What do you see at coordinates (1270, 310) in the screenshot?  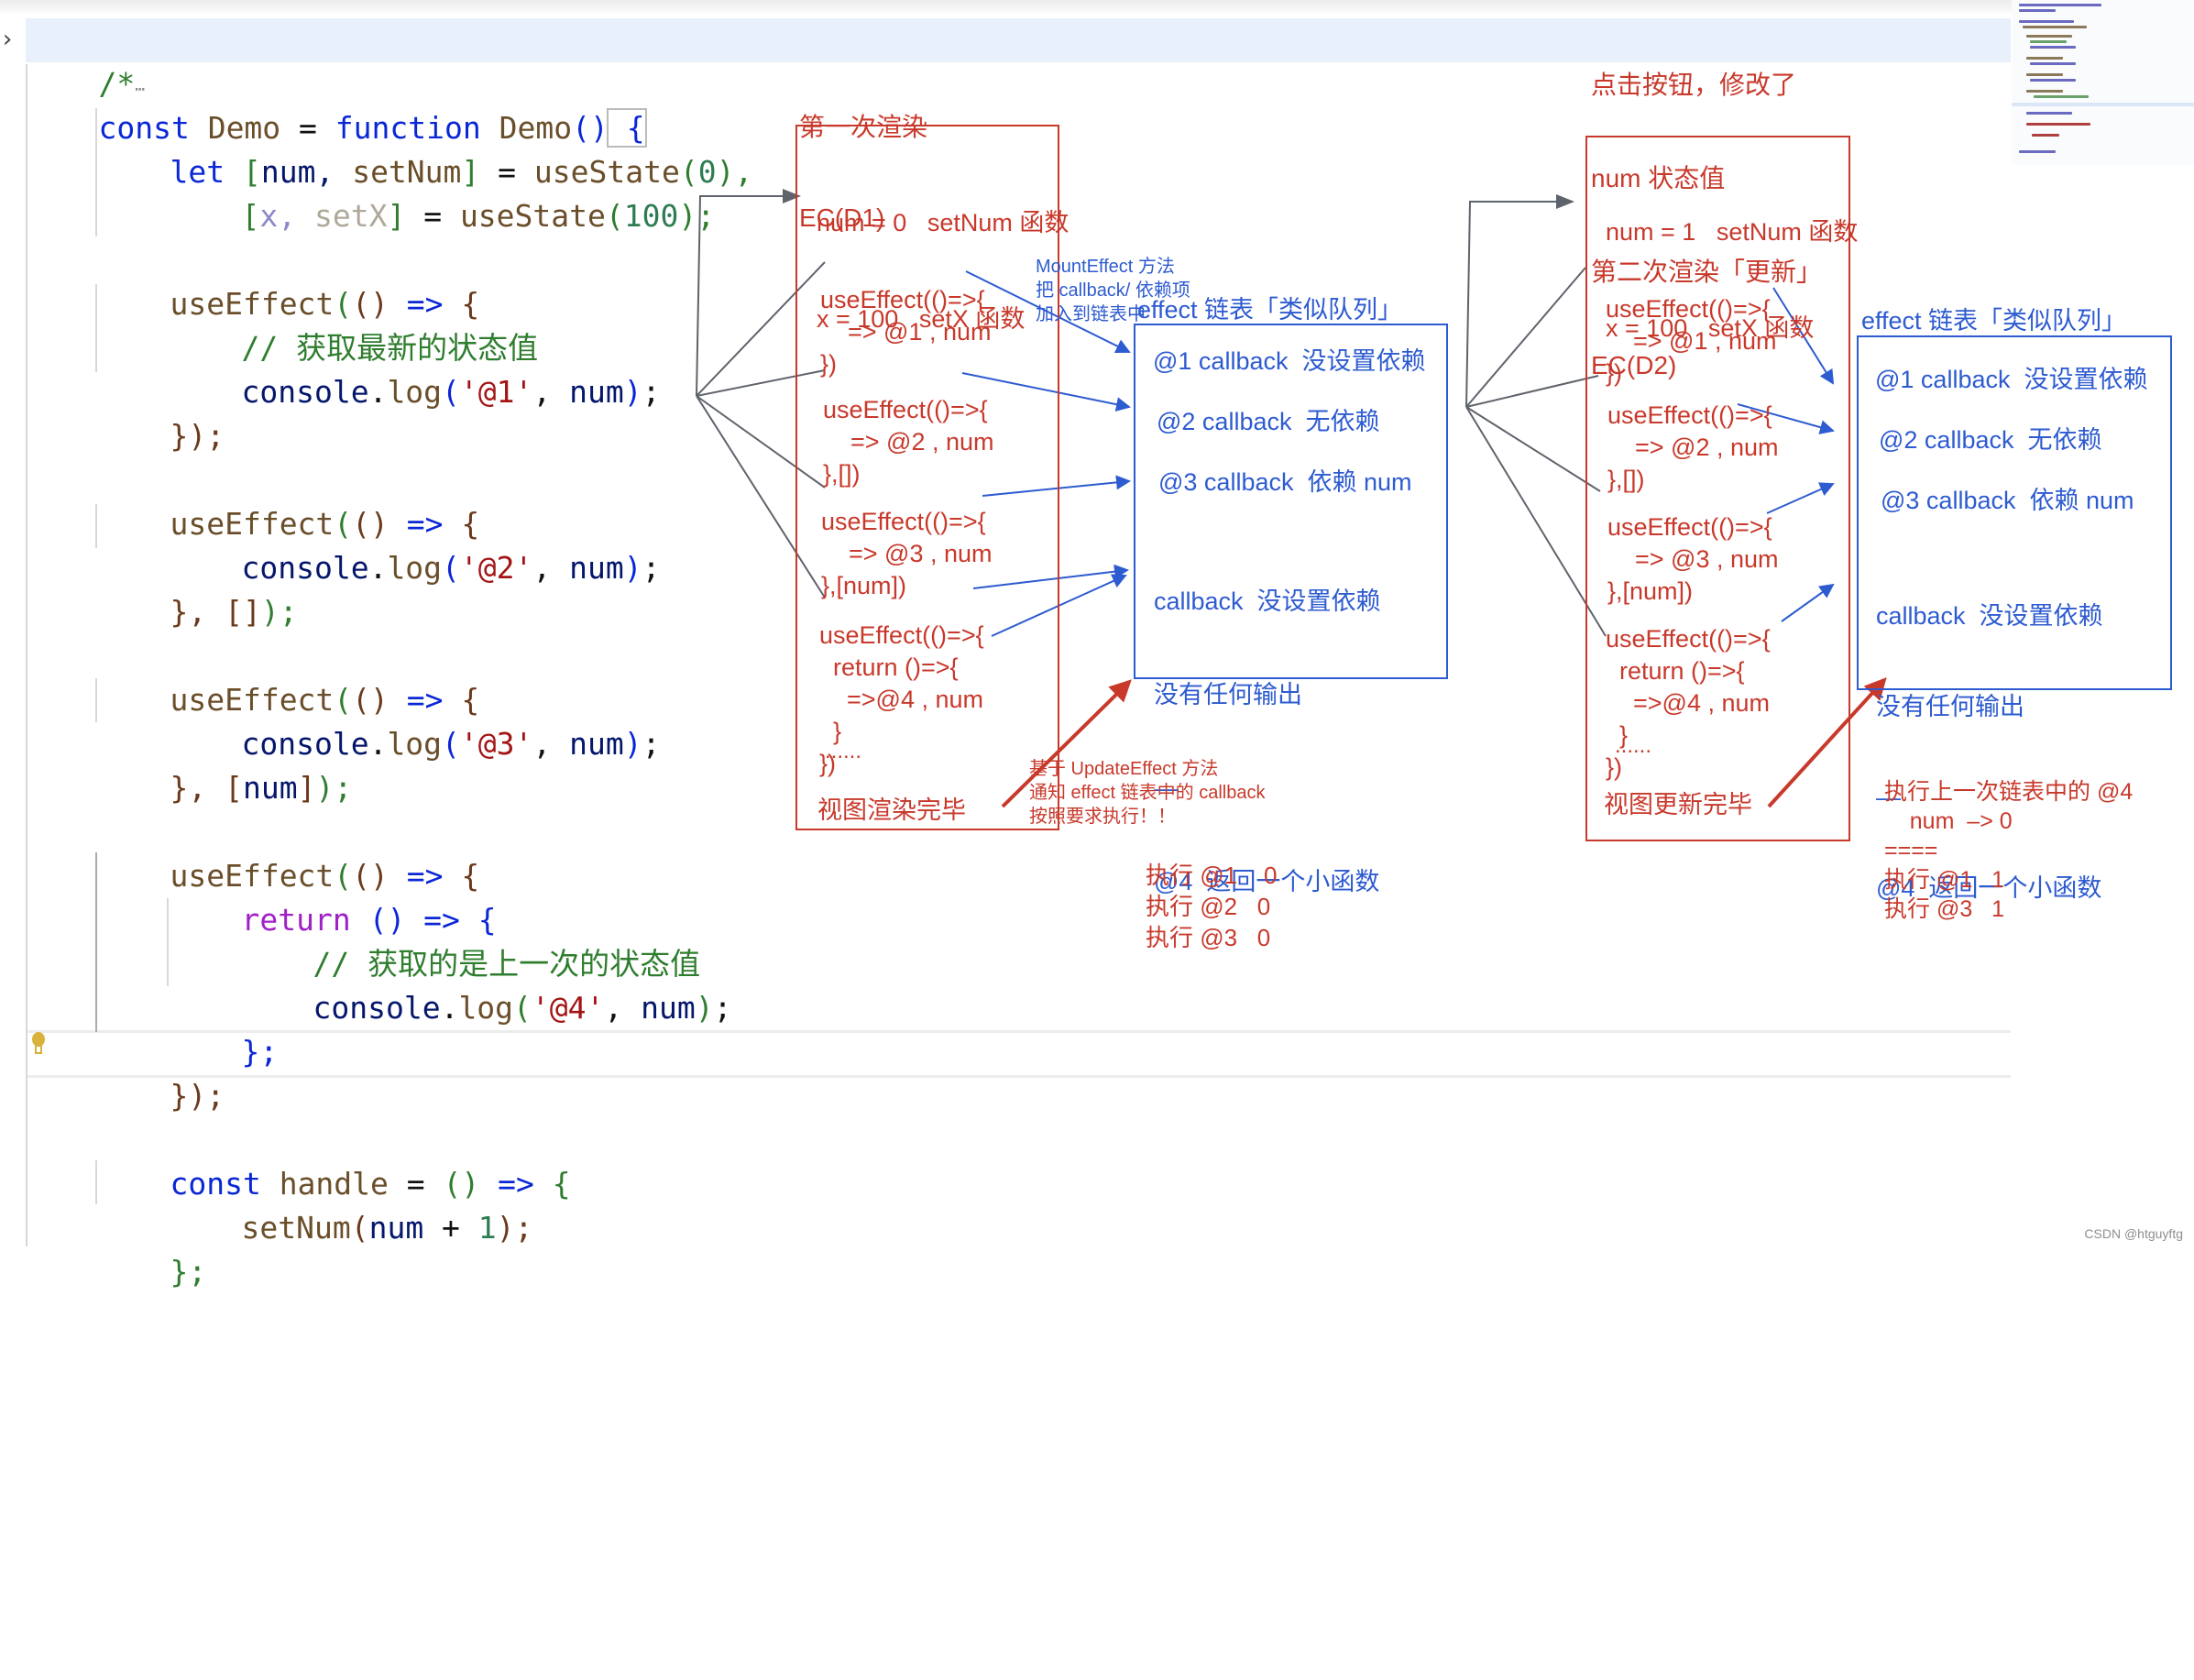 I see `effect-list1-title: effect 链表「类似队列」` at bounding box center [1270, 310].